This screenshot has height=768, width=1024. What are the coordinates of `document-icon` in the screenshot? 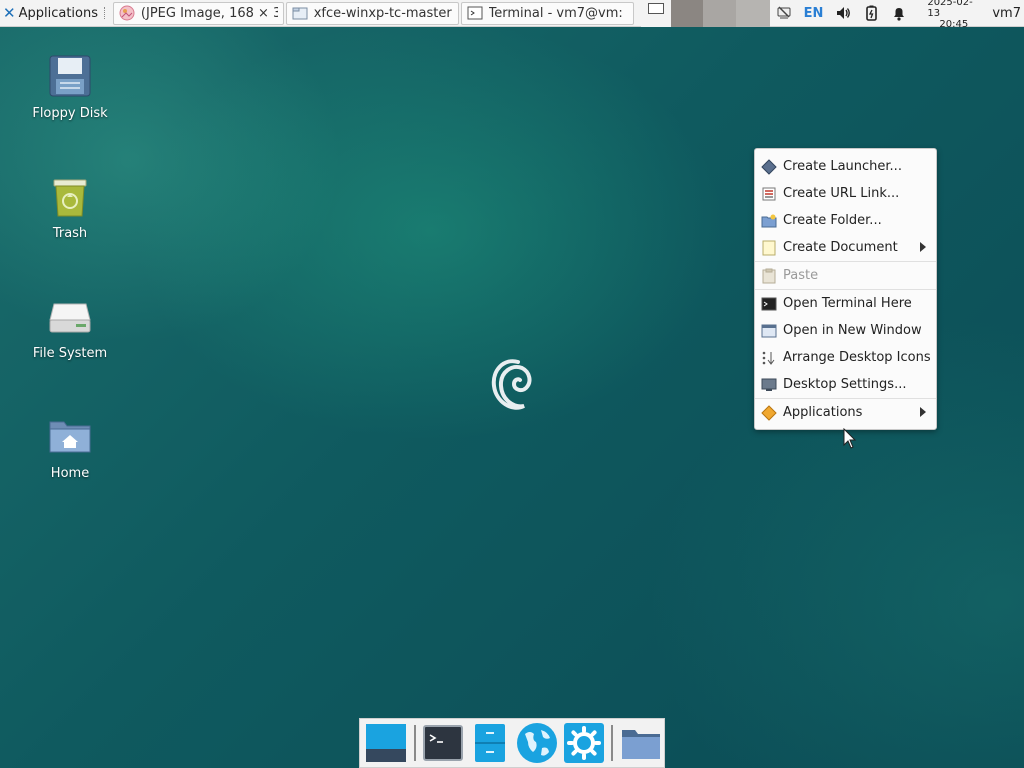 It's located at (769, 247).